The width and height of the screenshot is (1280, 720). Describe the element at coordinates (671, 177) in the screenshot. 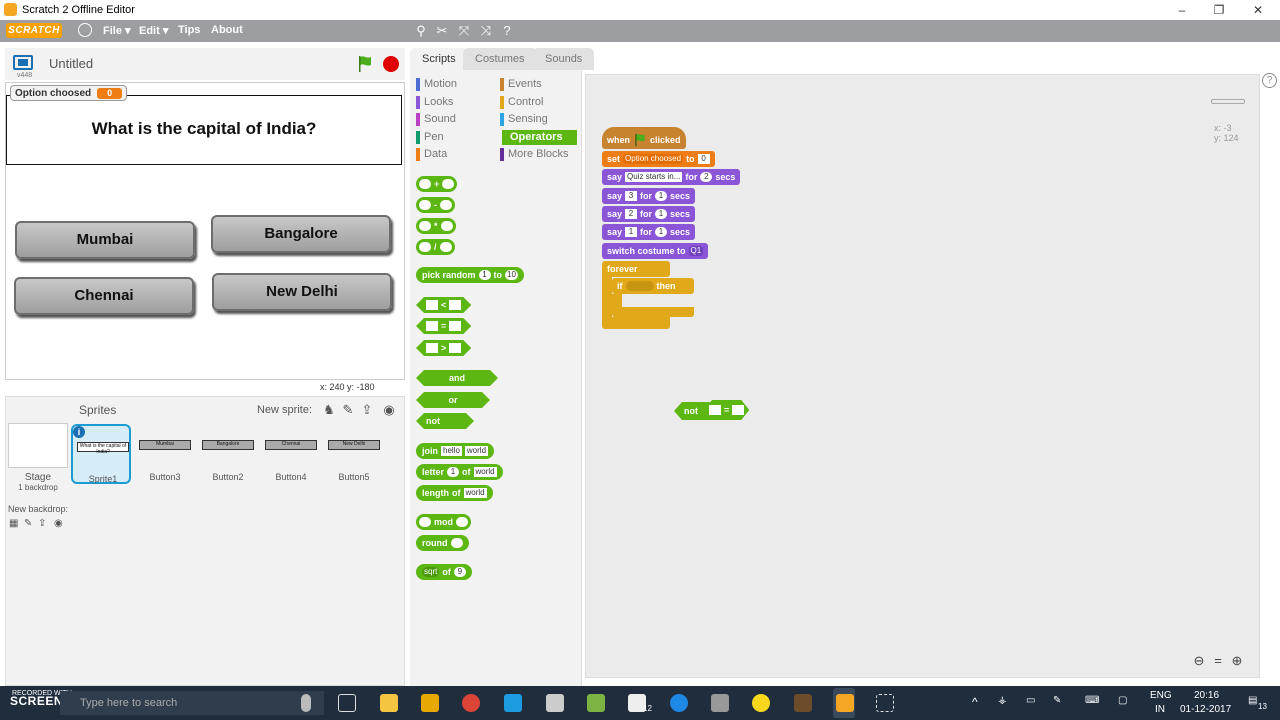

I see `block-say-for-secs: say Quiz starts in... for 2 secs` at that location.